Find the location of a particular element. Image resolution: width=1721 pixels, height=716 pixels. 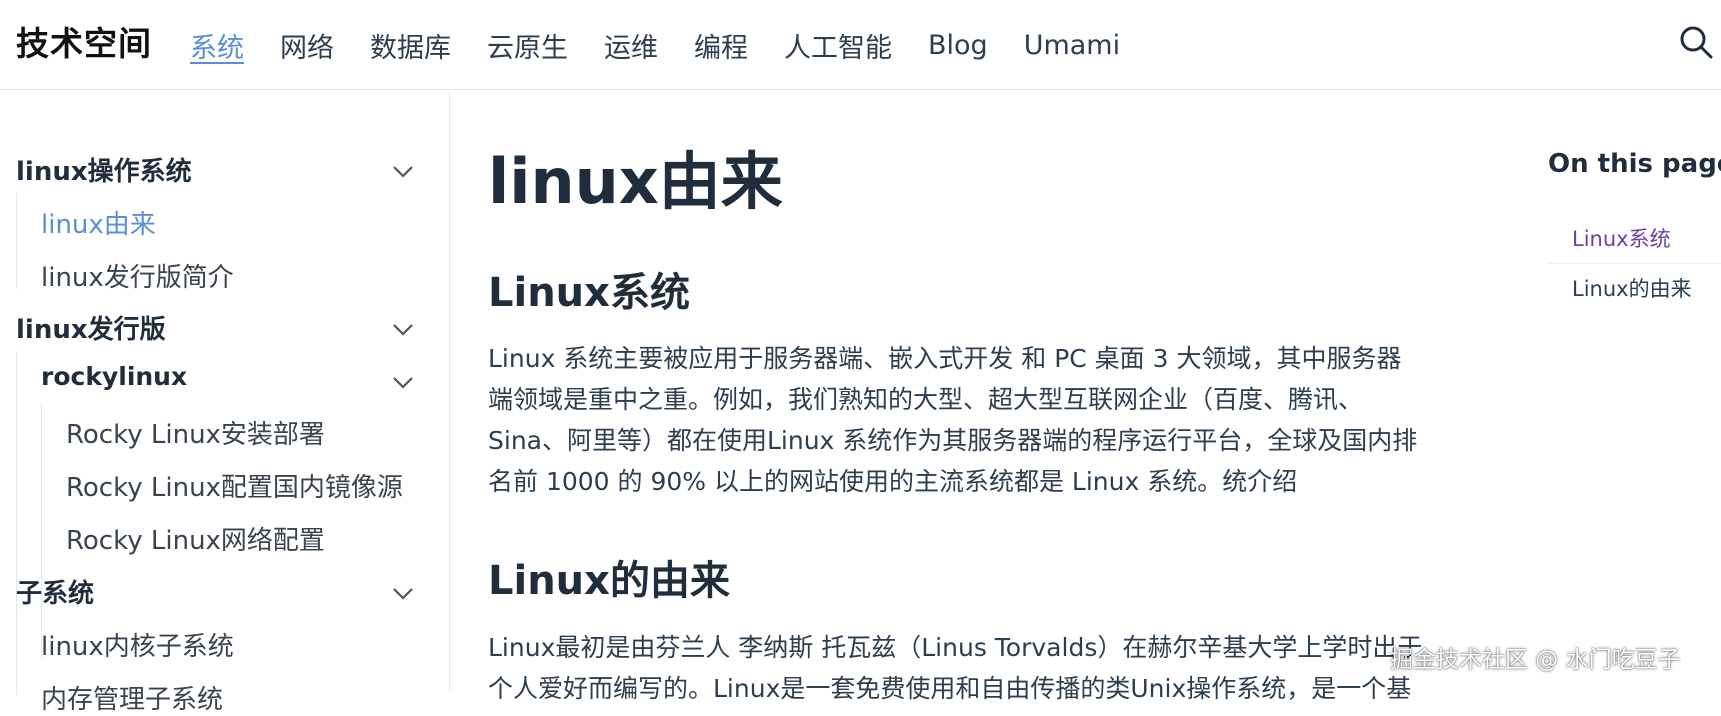

toc-title: On this page is located at coordinates (1634, 164).